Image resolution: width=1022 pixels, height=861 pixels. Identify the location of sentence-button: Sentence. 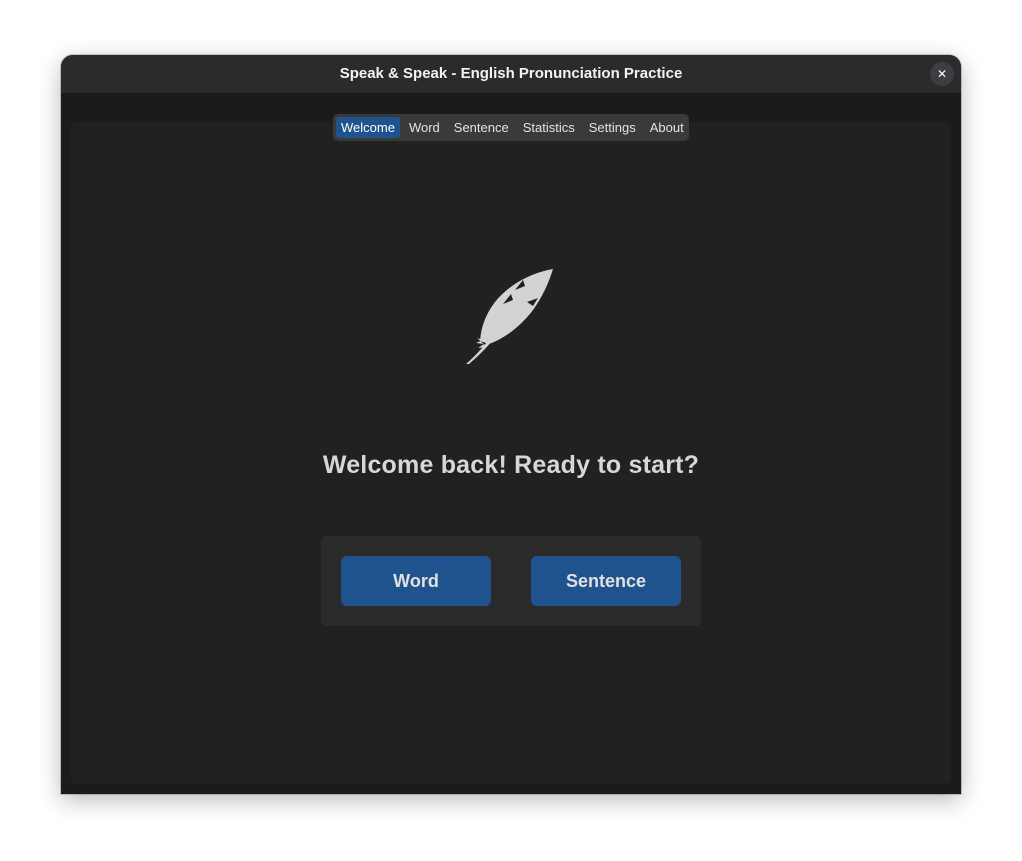
(606, 581).